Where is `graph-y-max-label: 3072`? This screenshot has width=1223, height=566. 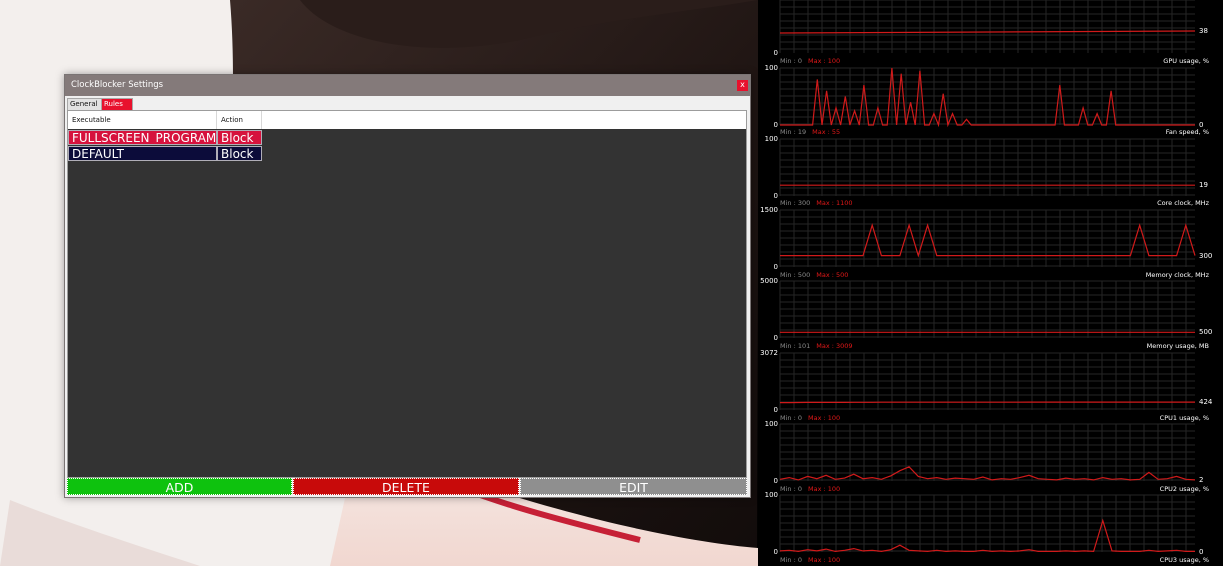
graph-y-max-label: 3072 is located at coordinates (769, 353).